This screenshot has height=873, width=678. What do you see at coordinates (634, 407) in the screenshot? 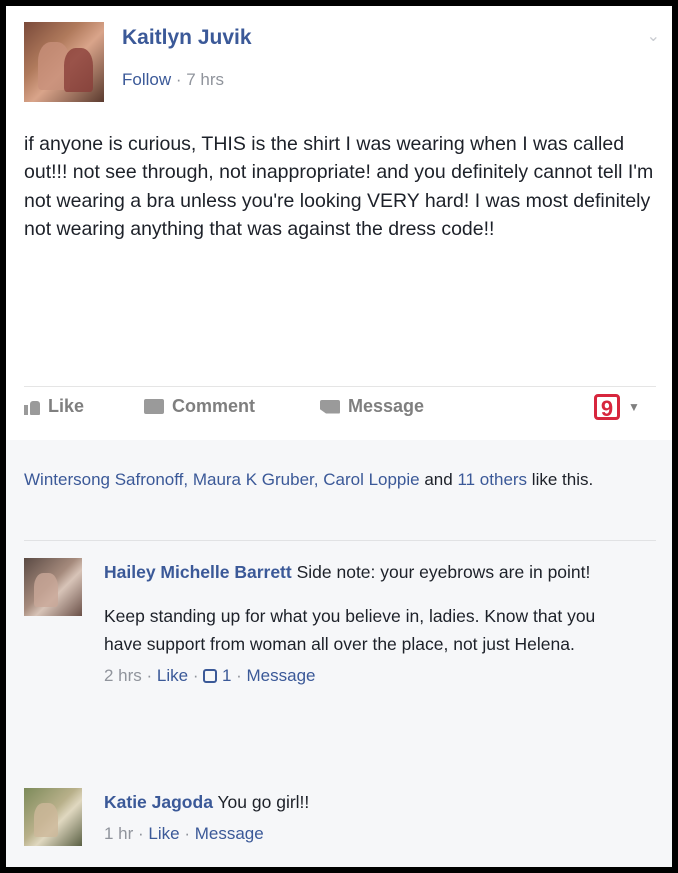
I see `caret-down-icon: ▼` at bounding box center [634, 407].